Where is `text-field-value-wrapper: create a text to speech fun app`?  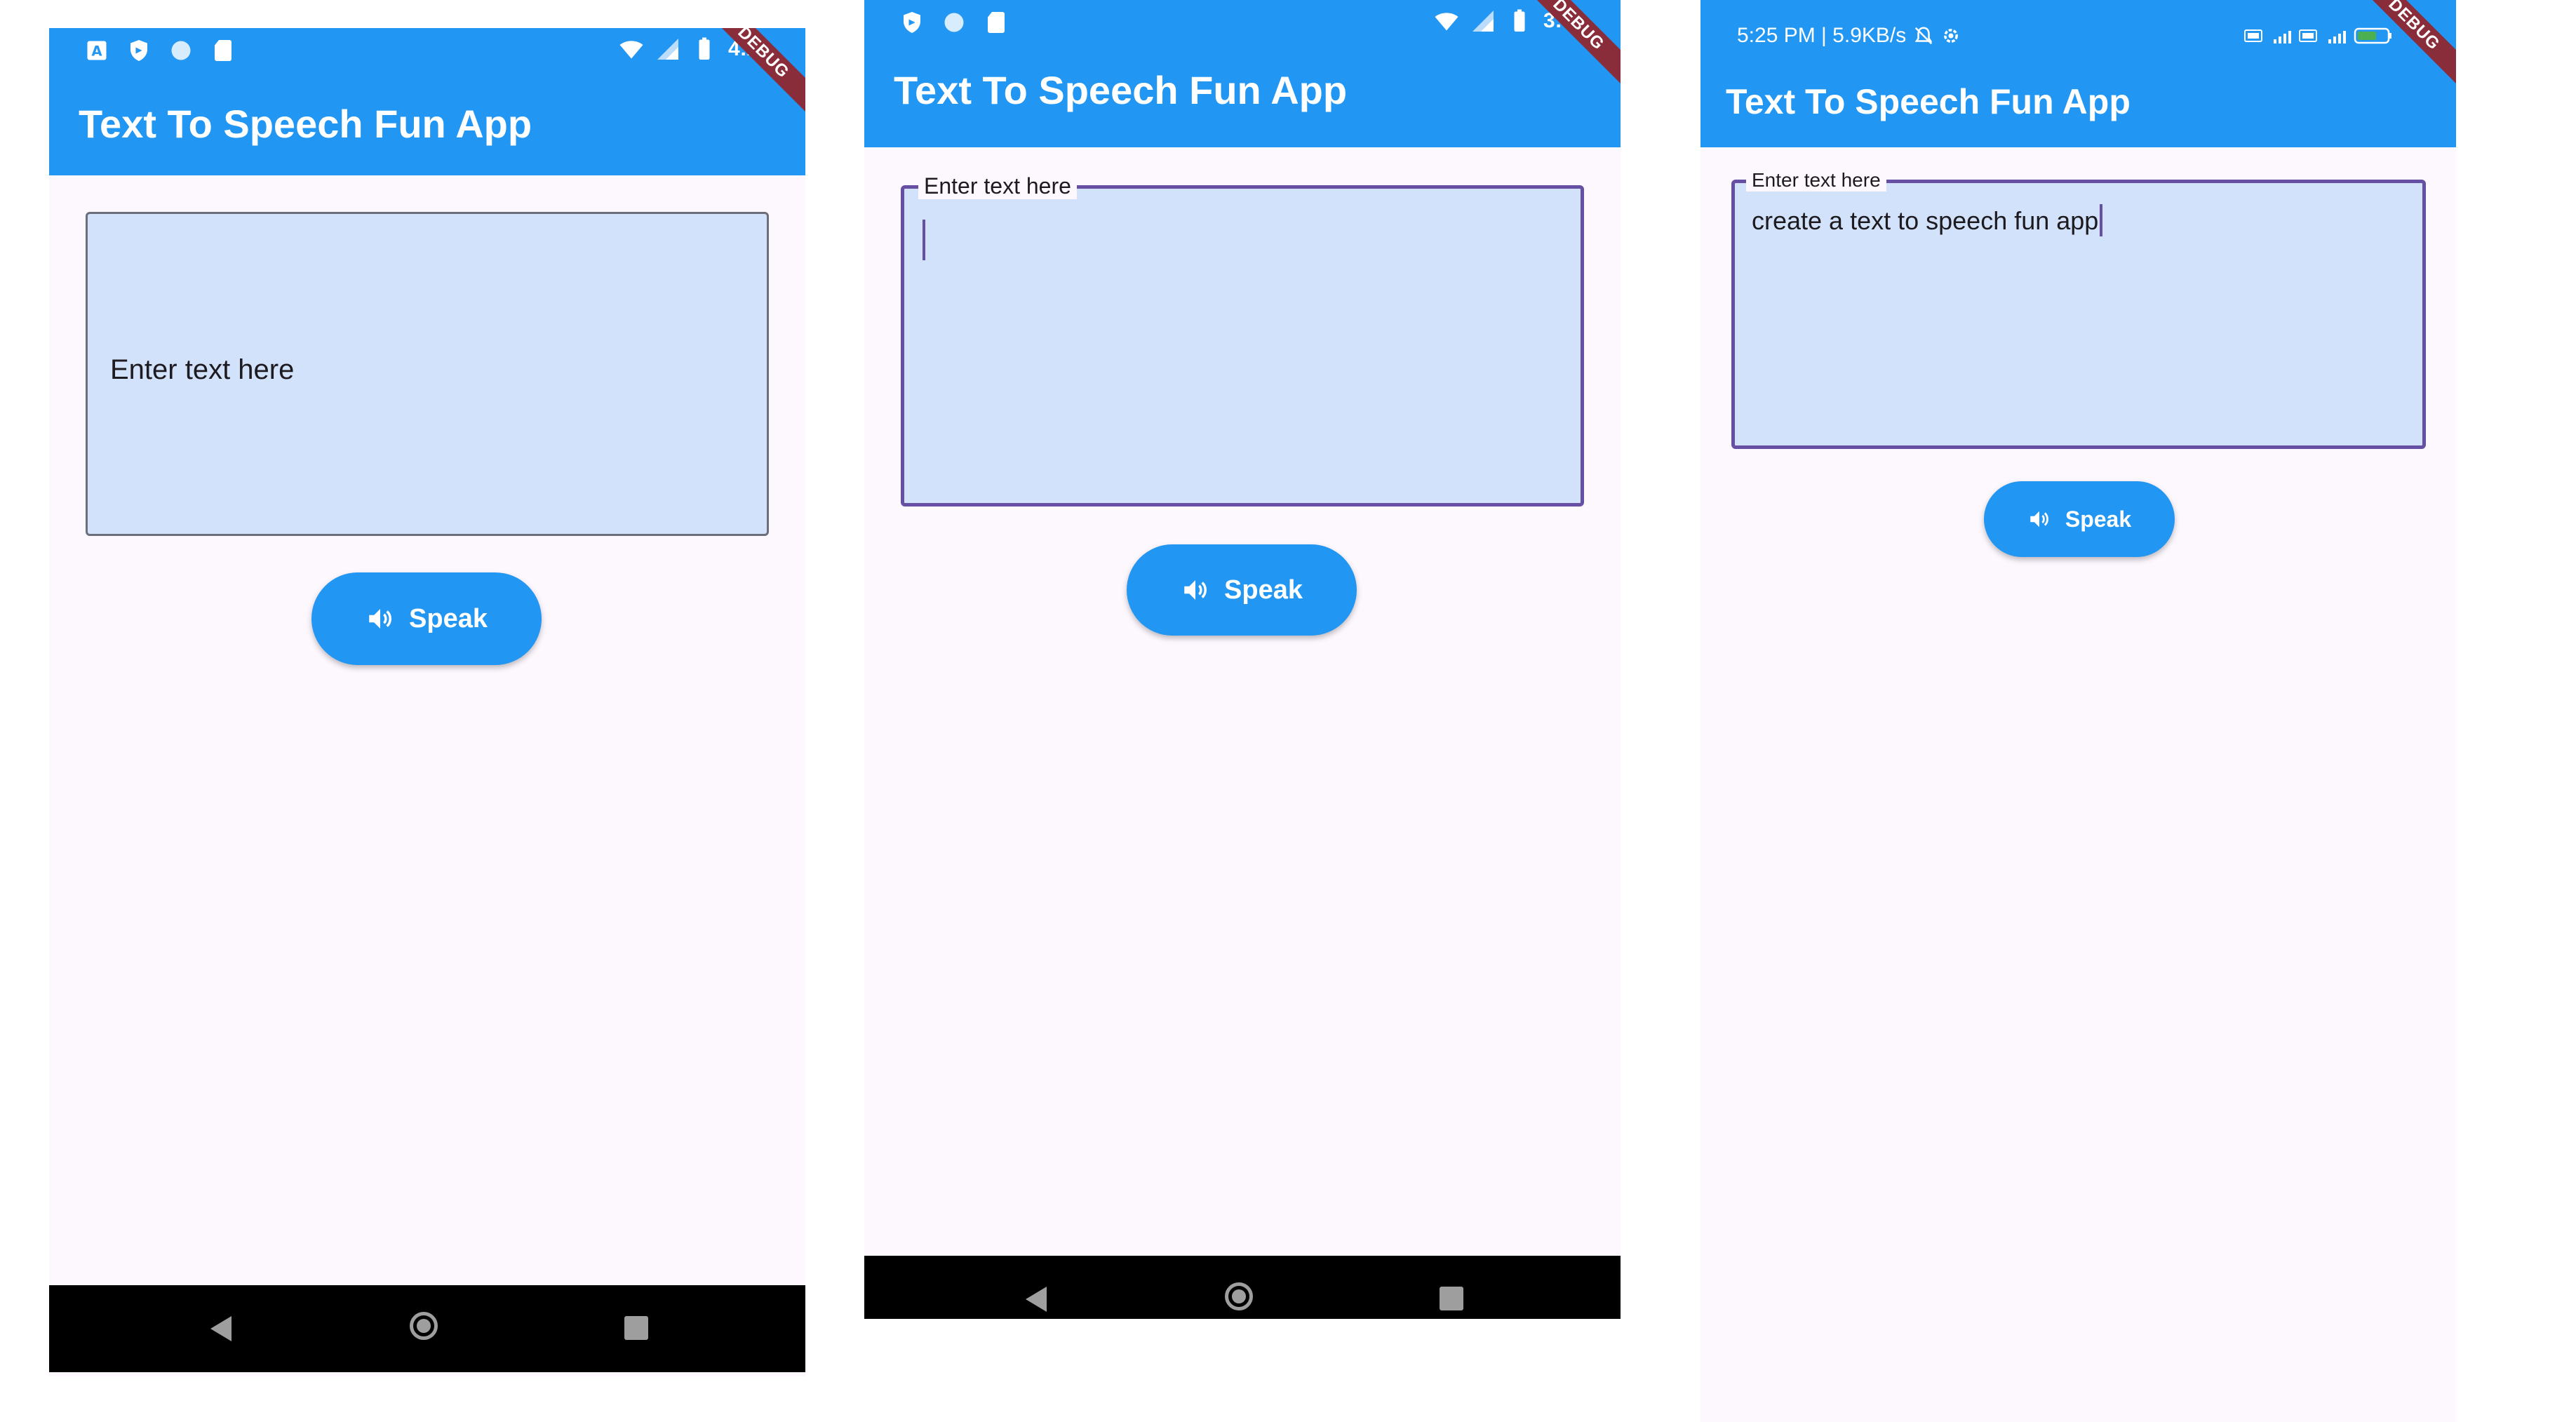 text-field-value-wrapper: create a text to speech fun app is located at coordinates (1927, 220).